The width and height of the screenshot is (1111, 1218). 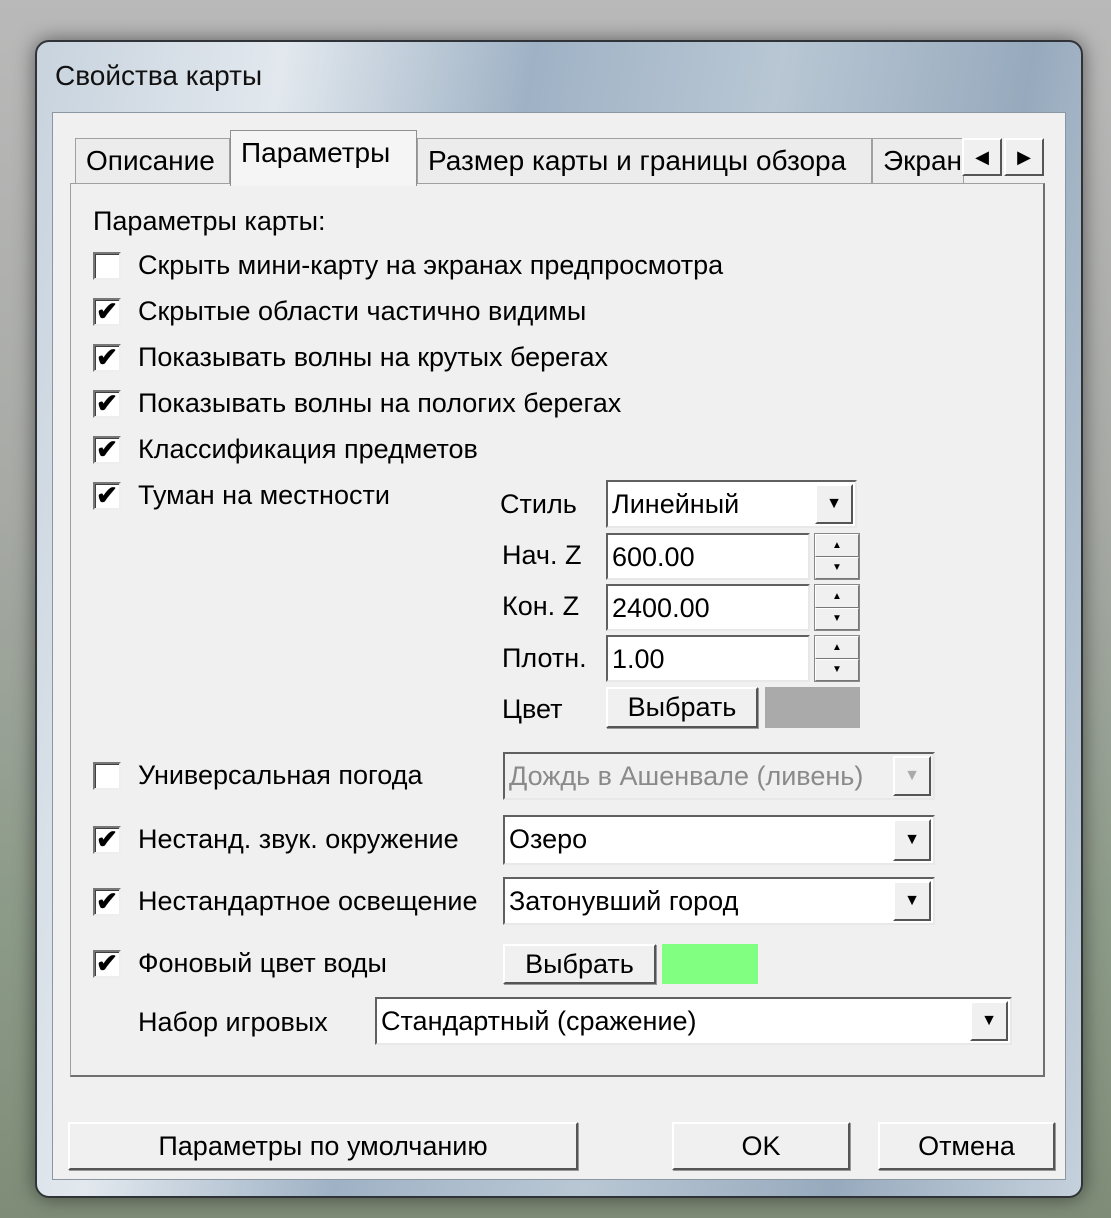 I want to click on dialog-title: Свойства карты, so click(x=159, y=75).